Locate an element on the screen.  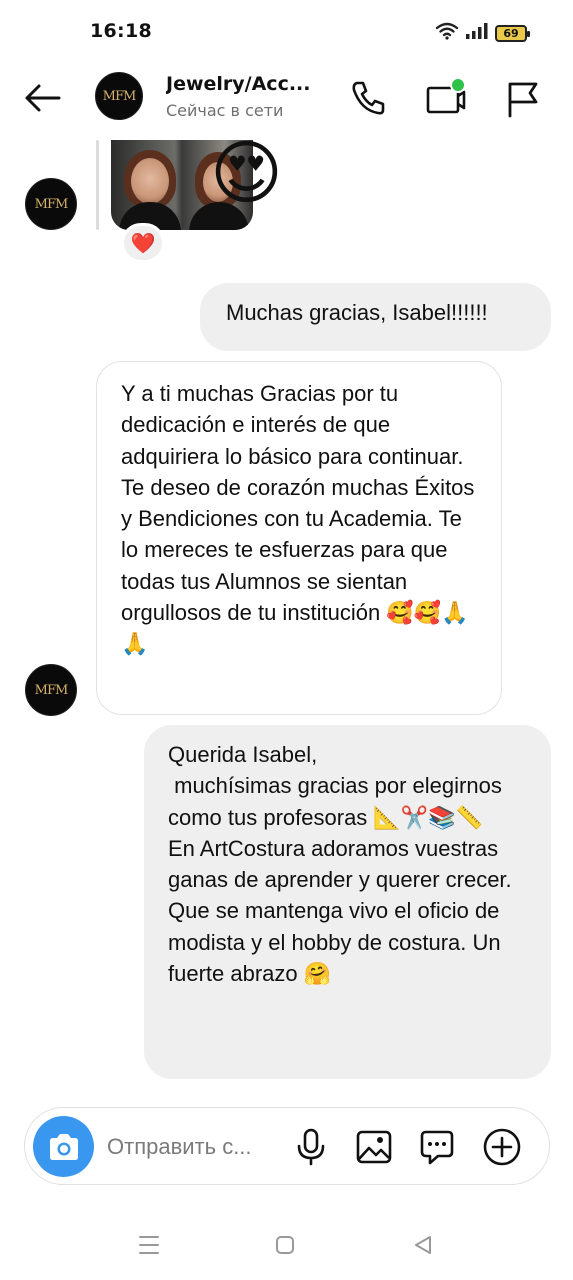
outgoing-message: Muchas gracias, Isabel!!!!!! is located at coordinates (375, 317).